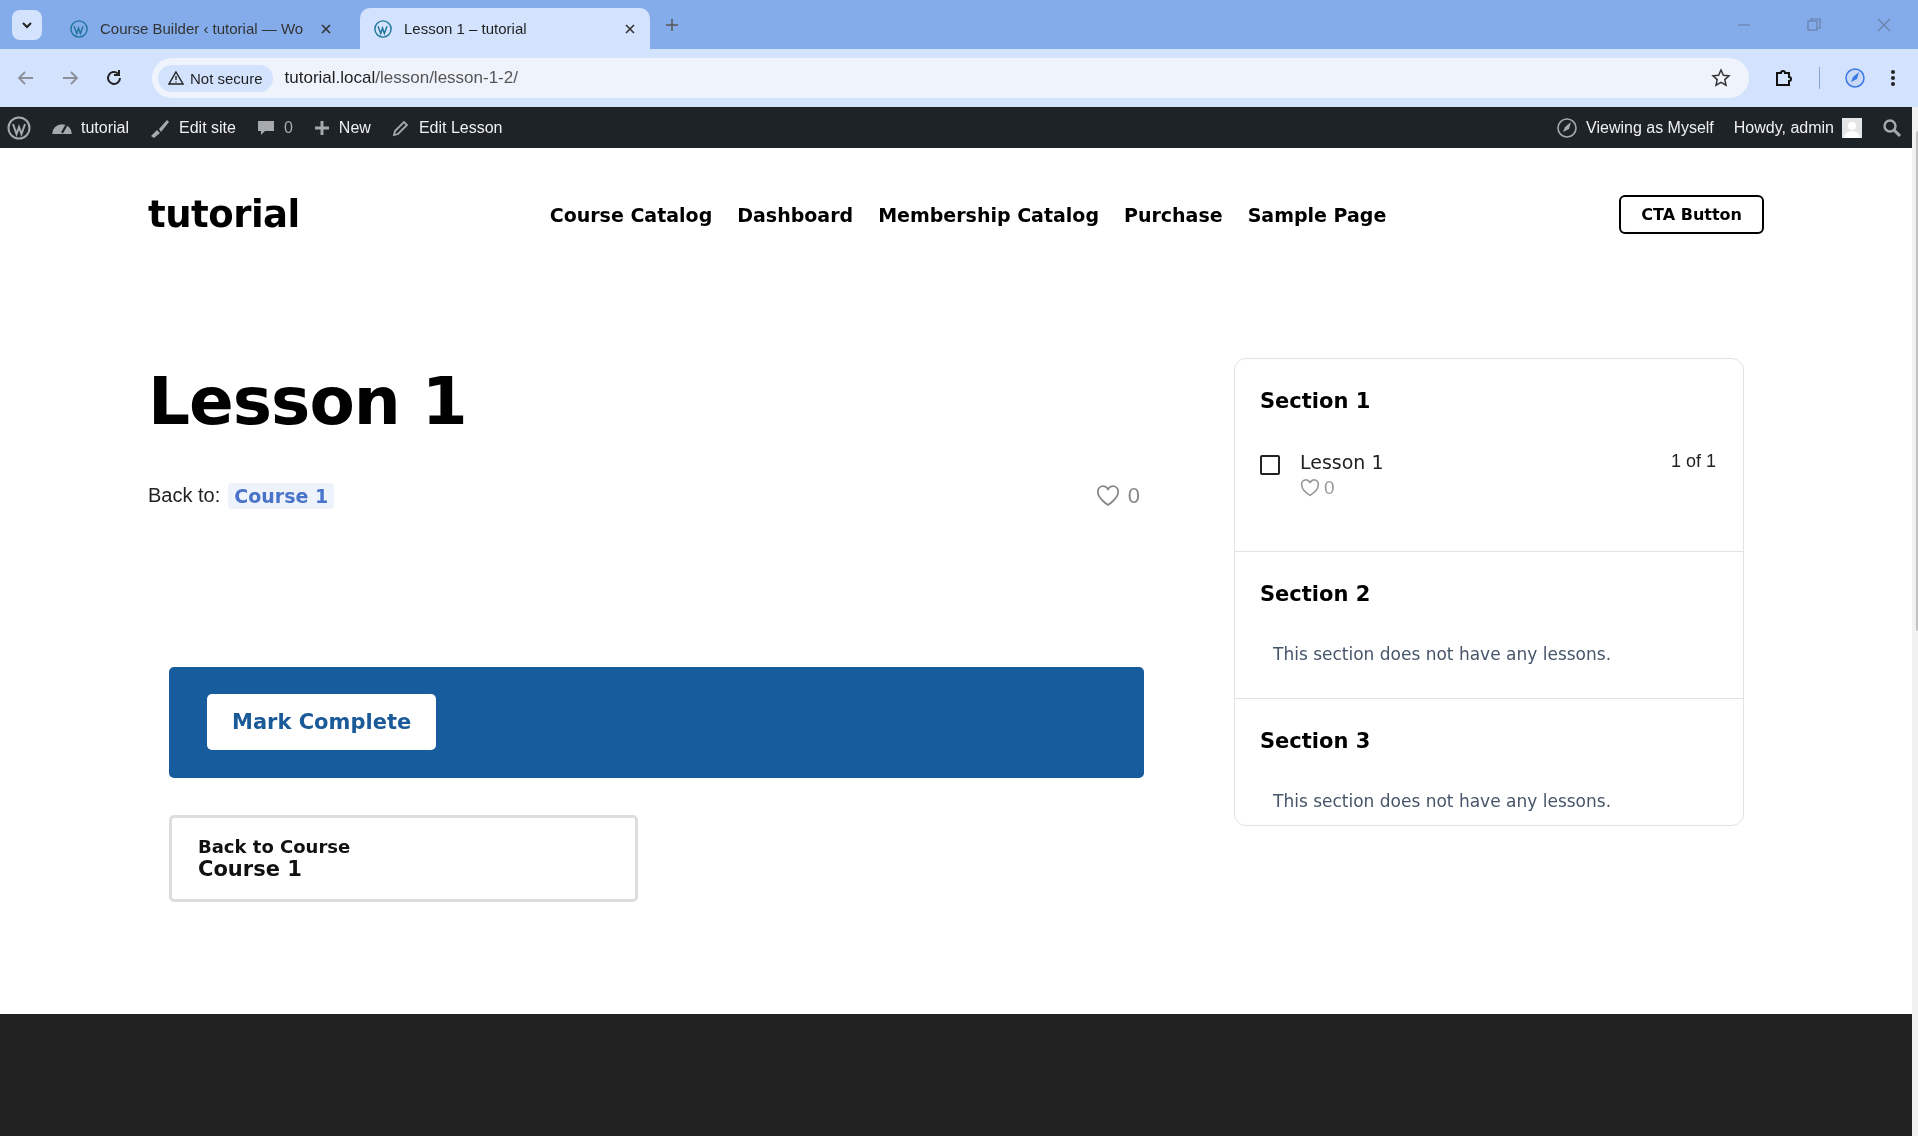 The height and width of the screenshot is (1136, 1918). What do you see at coordinates (1635, 127) in the screenshot?
I see `admin-bar-item: Viewing as Myself` at bounding box center [1635, 127].